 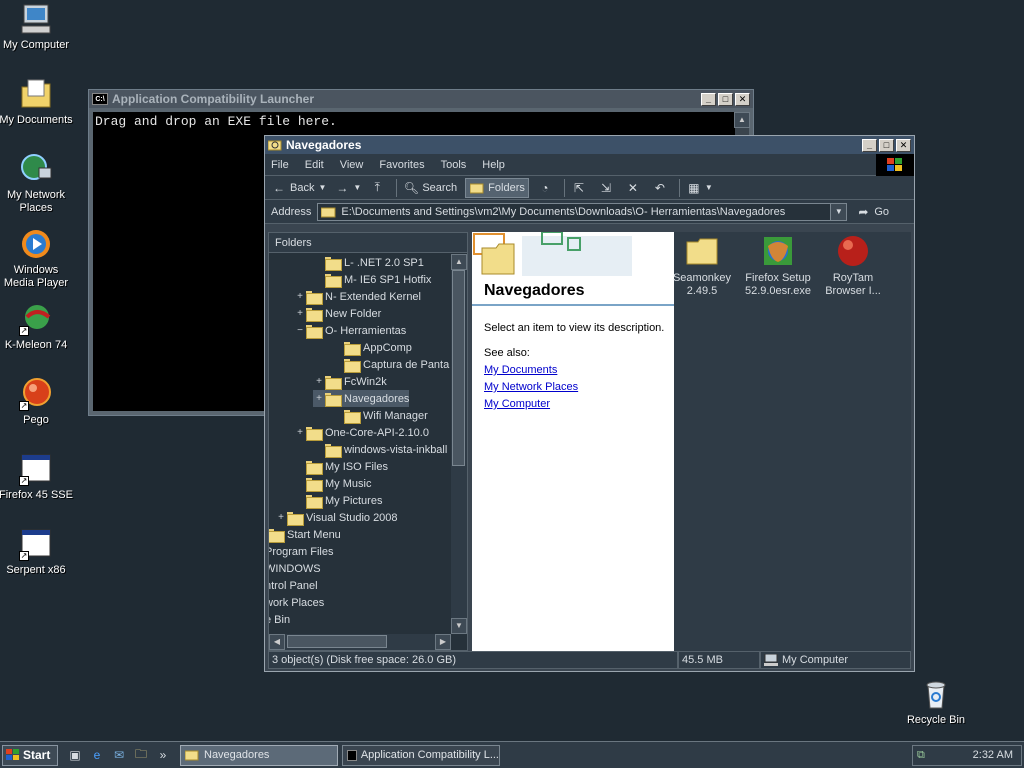 I want to click on taskbar-button-navegadores: Navegadores, so click(x=259, y=755).